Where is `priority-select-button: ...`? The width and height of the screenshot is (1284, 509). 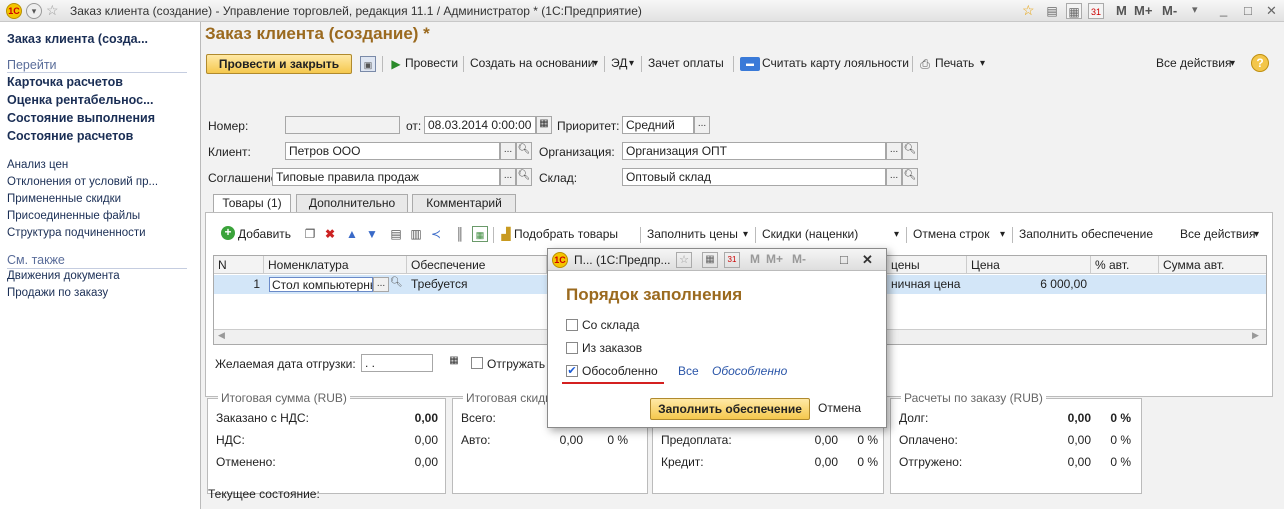 priority-select-button: ... is located at coordinates (702, 125).